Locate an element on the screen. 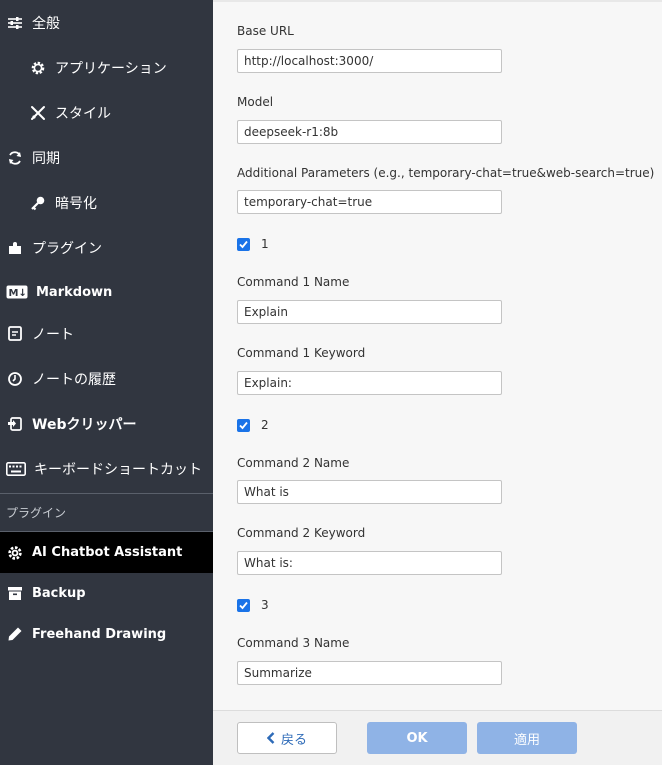  additional-parameters-input: temporary-chat=true is located at coordinates (369, 202).